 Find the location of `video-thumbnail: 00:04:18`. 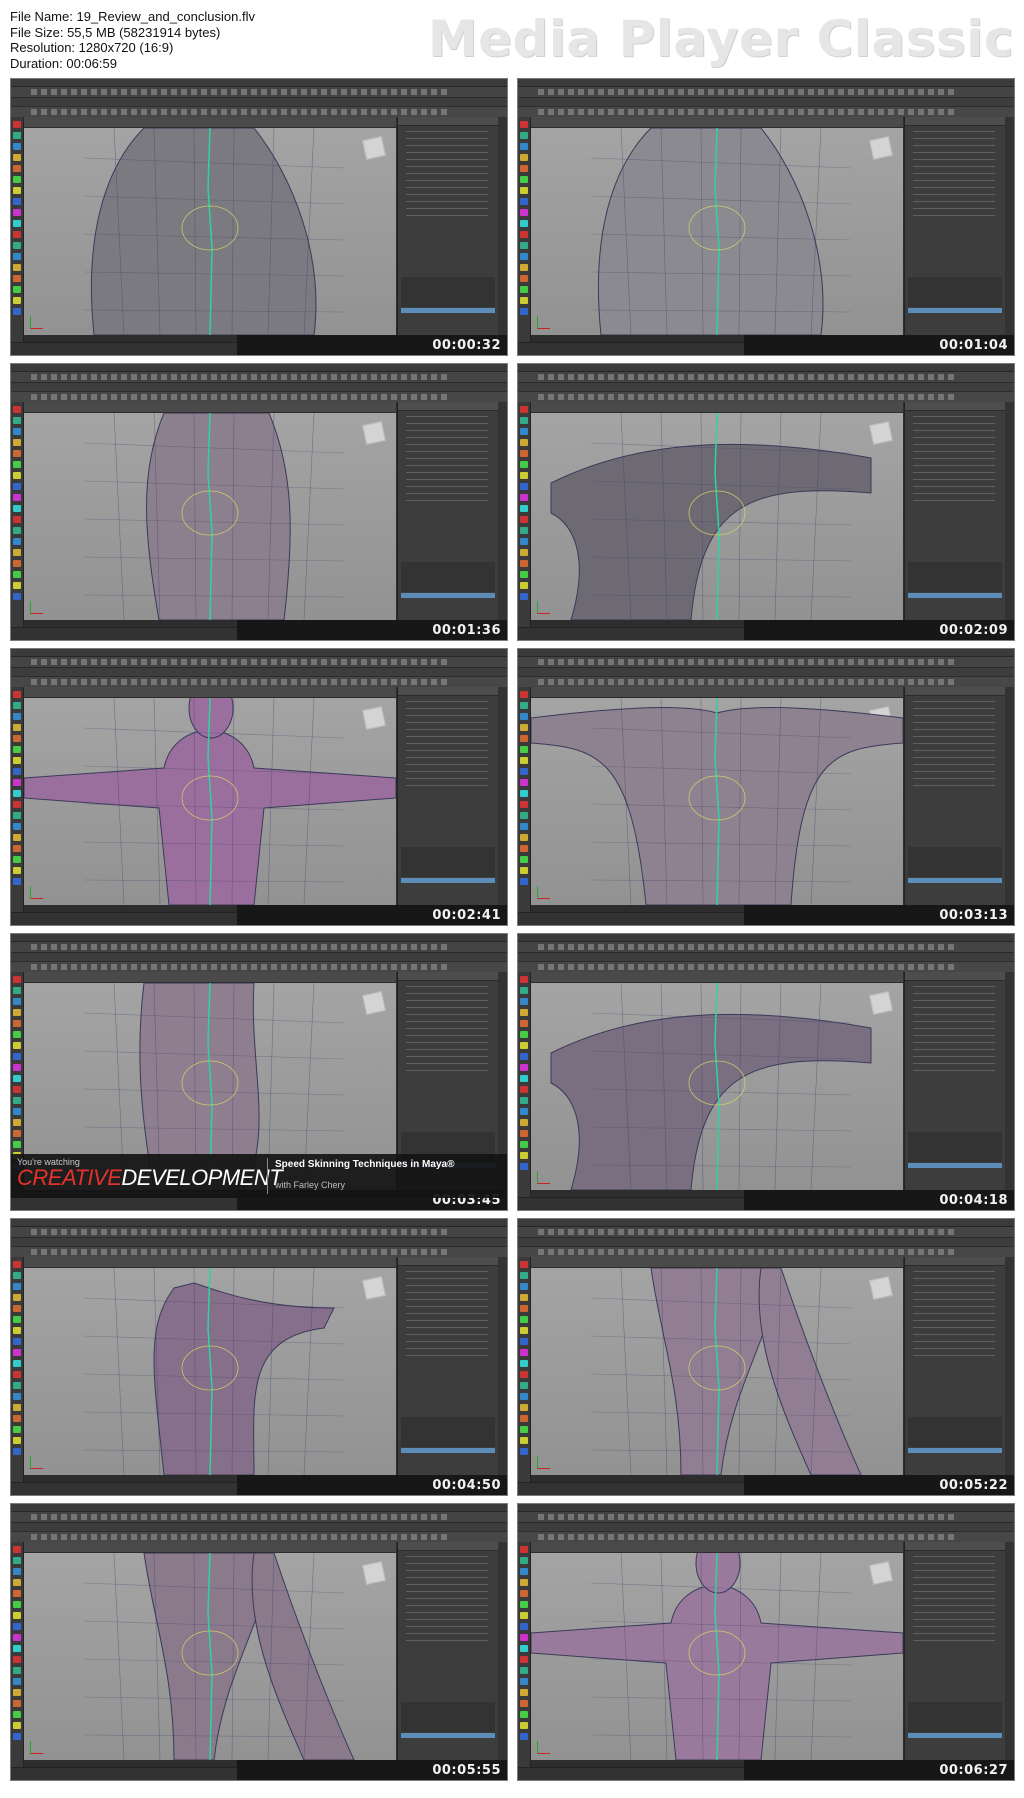

video-thumbnail: 00:04:18 is located at coordinates (766, 1072).